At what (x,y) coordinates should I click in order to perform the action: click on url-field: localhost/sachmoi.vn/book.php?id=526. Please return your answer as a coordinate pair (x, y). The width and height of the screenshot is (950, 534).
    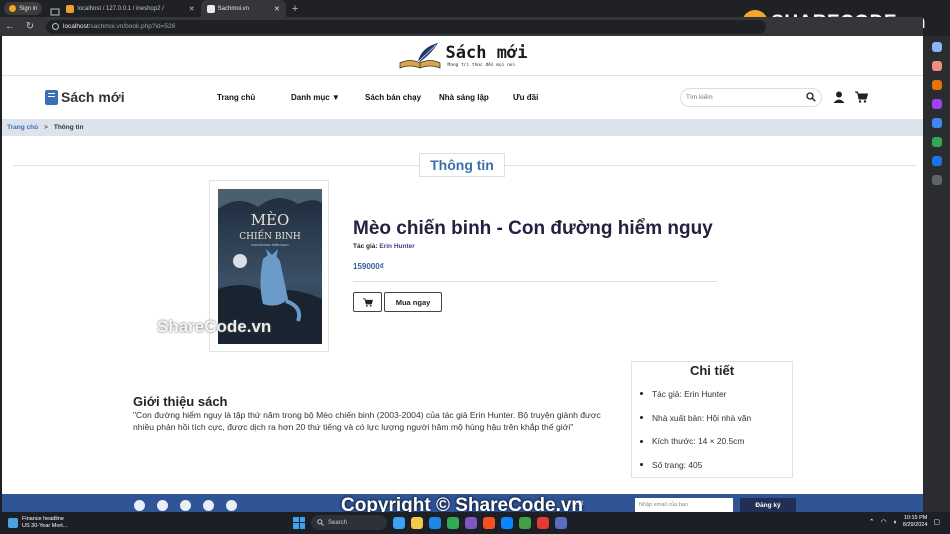
    Looking at the image, I should click on (406, 26).